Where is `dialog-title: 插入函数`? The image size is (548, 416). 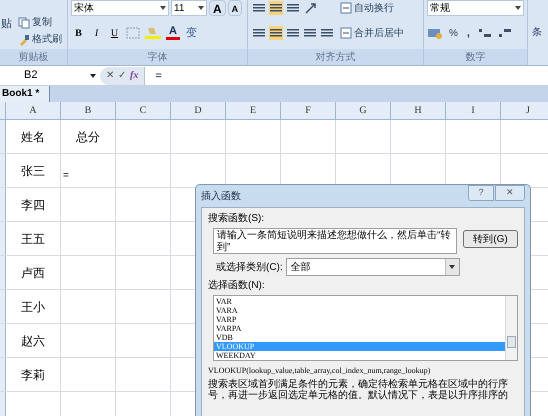
dialog-title: 插入函数 is located at coordinates (221, 197).